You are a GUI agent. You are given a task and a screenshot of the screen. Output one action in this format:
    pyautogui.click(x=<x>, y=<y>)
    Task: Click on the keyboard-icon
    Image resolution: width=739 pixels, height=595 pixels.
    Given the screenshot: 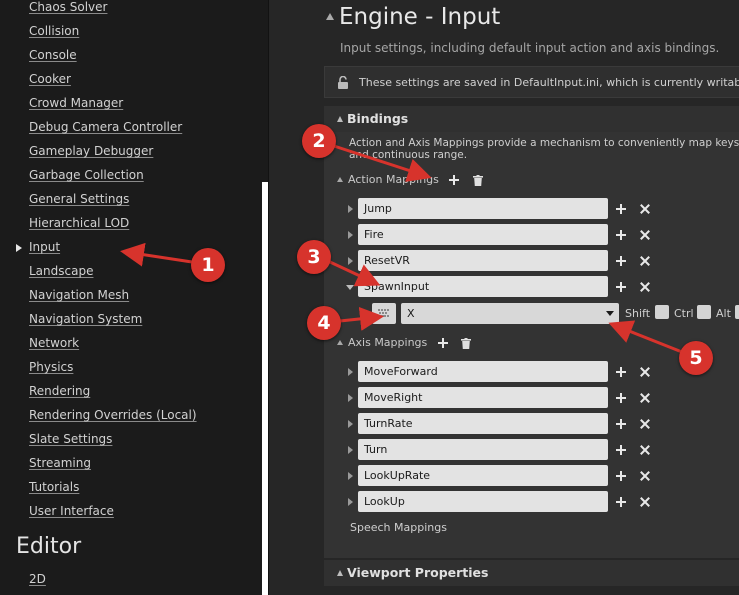 What is the action you would take?
    pyautogui.click(x=383, y=313)
    